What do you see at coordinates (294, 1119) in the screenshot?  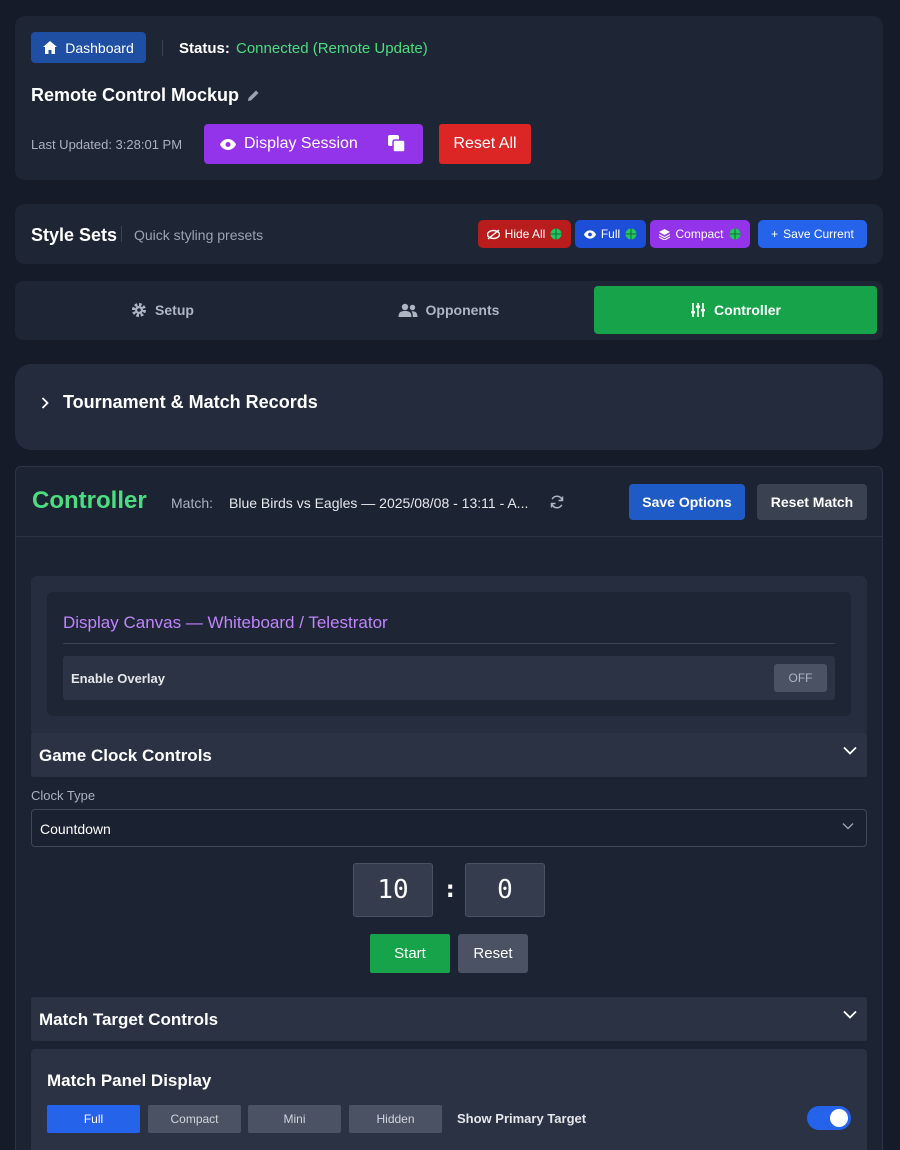 I see `panel-option-mini: Mini` at bounding box center [294, 1119].